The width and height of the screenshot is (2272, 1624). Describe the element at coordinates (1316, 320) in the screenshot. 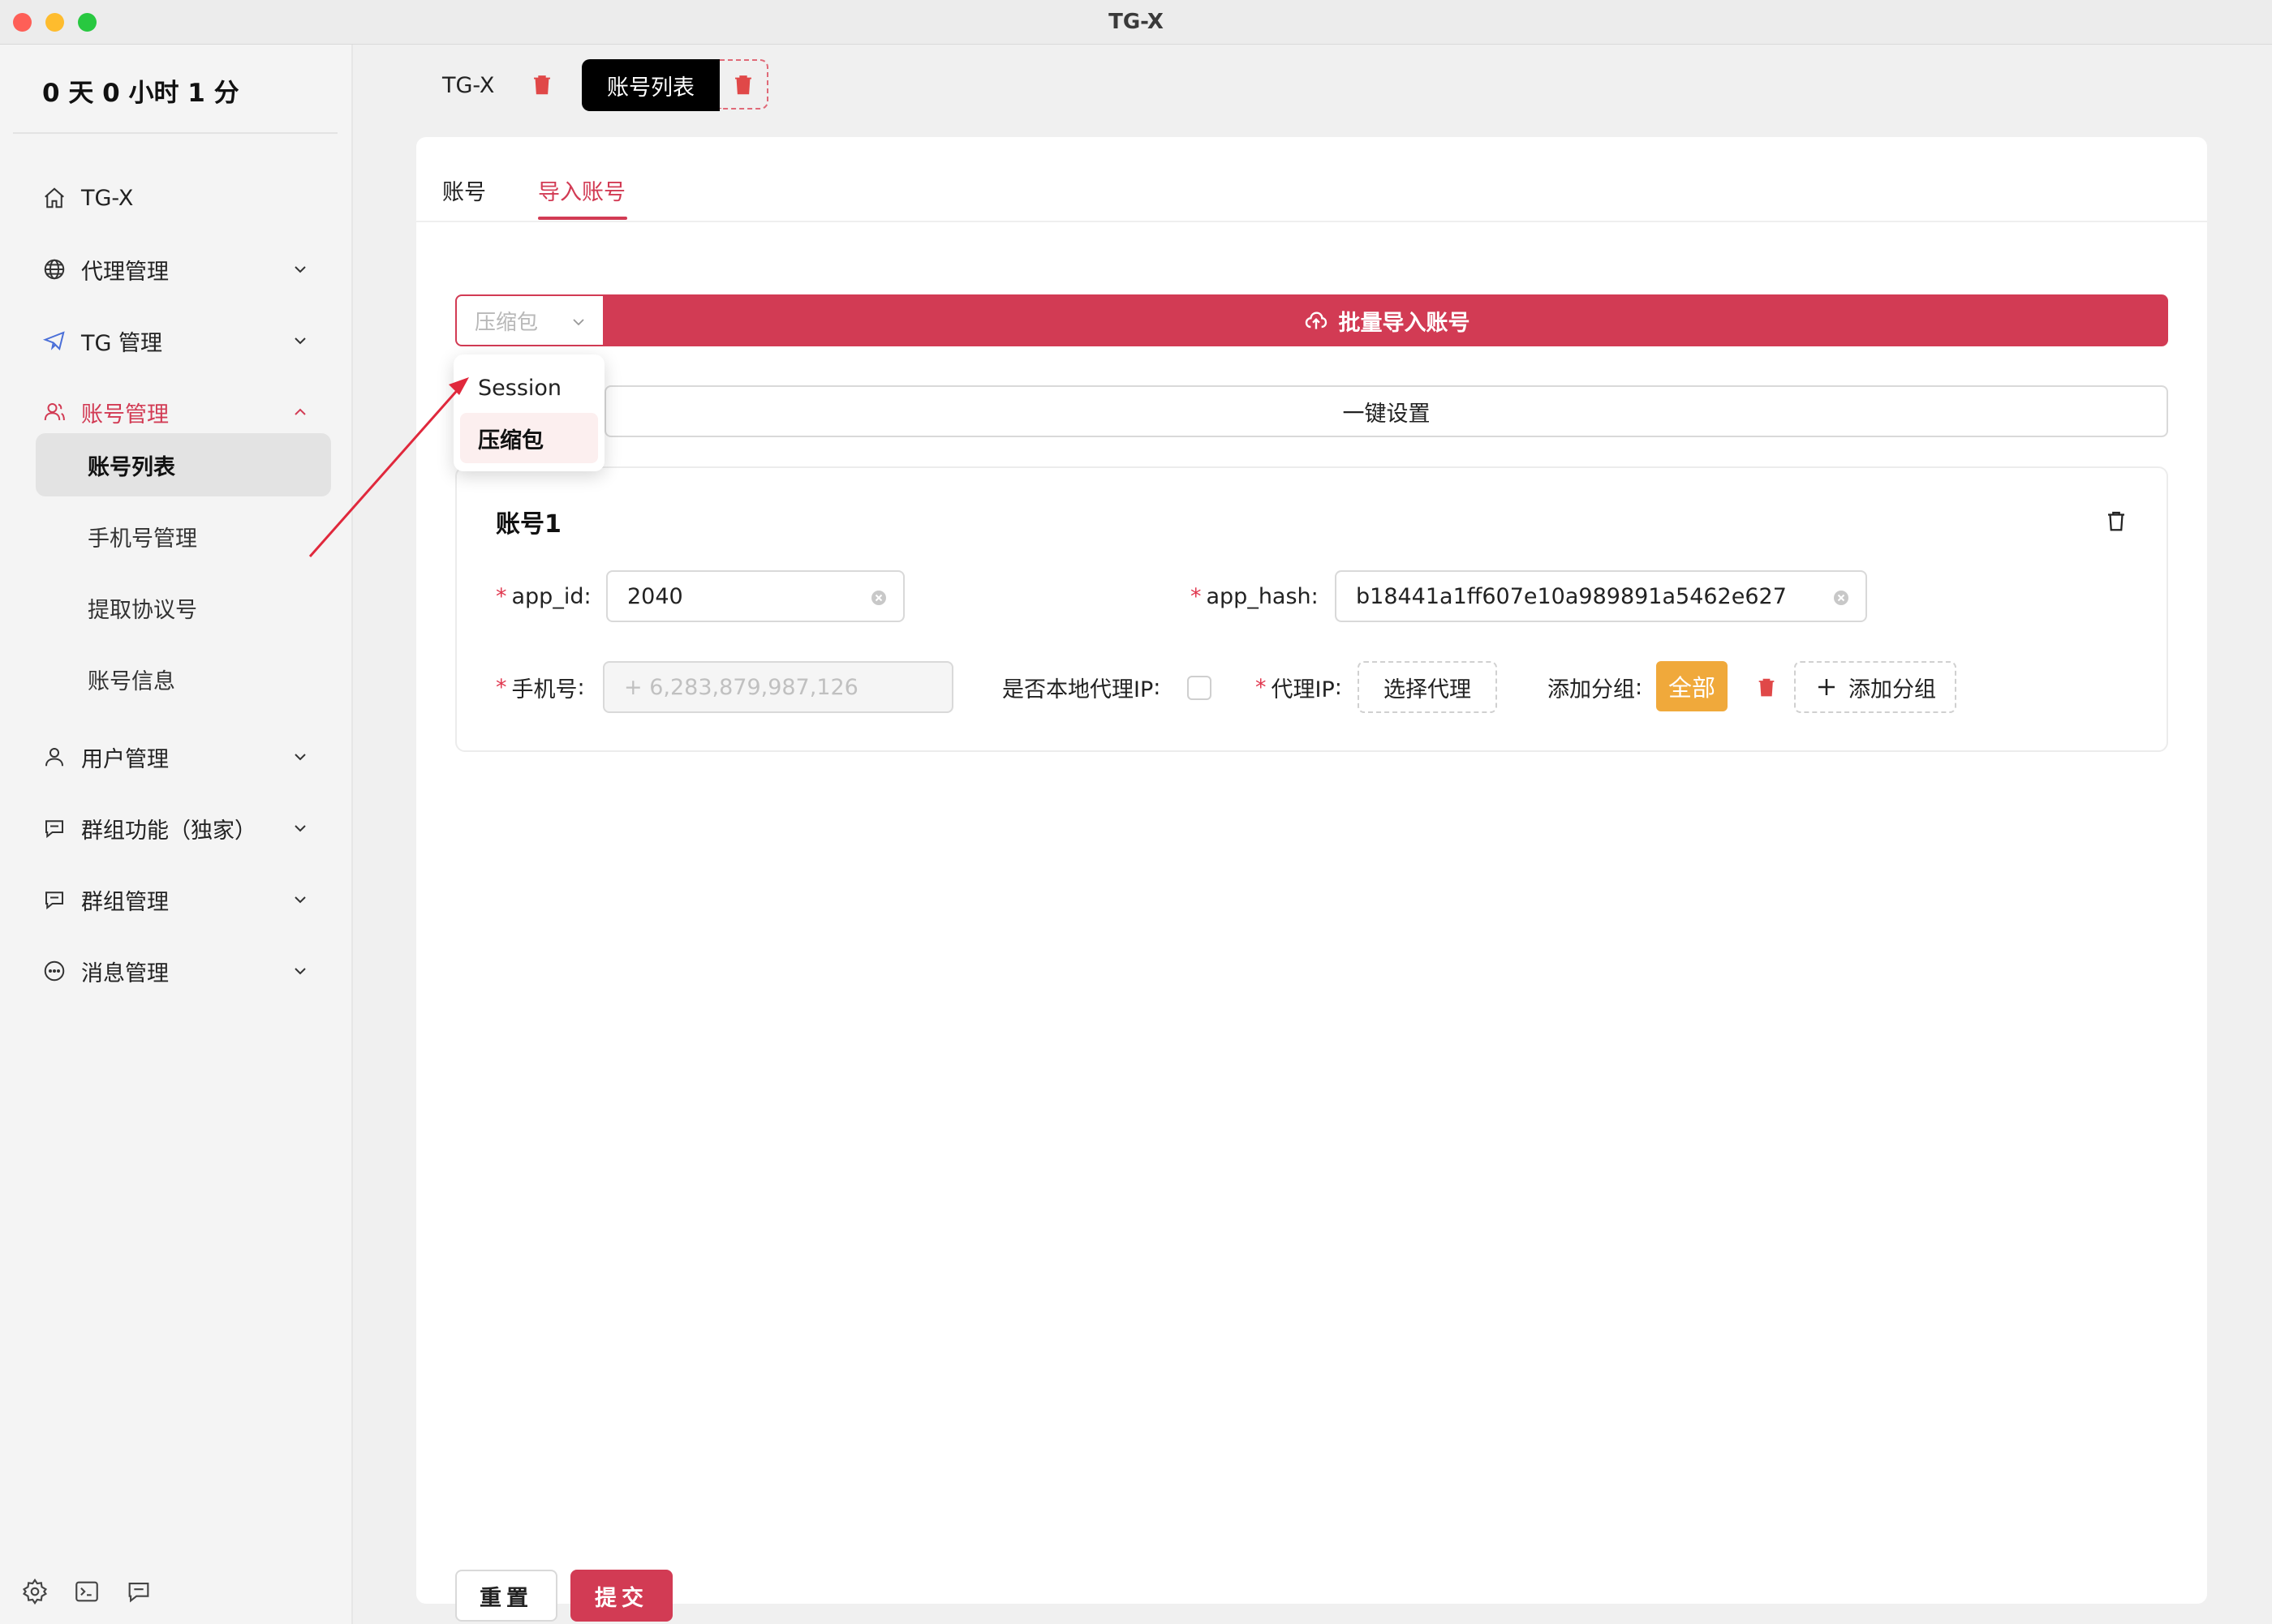

I see `cloud-upload-icon` at that location.